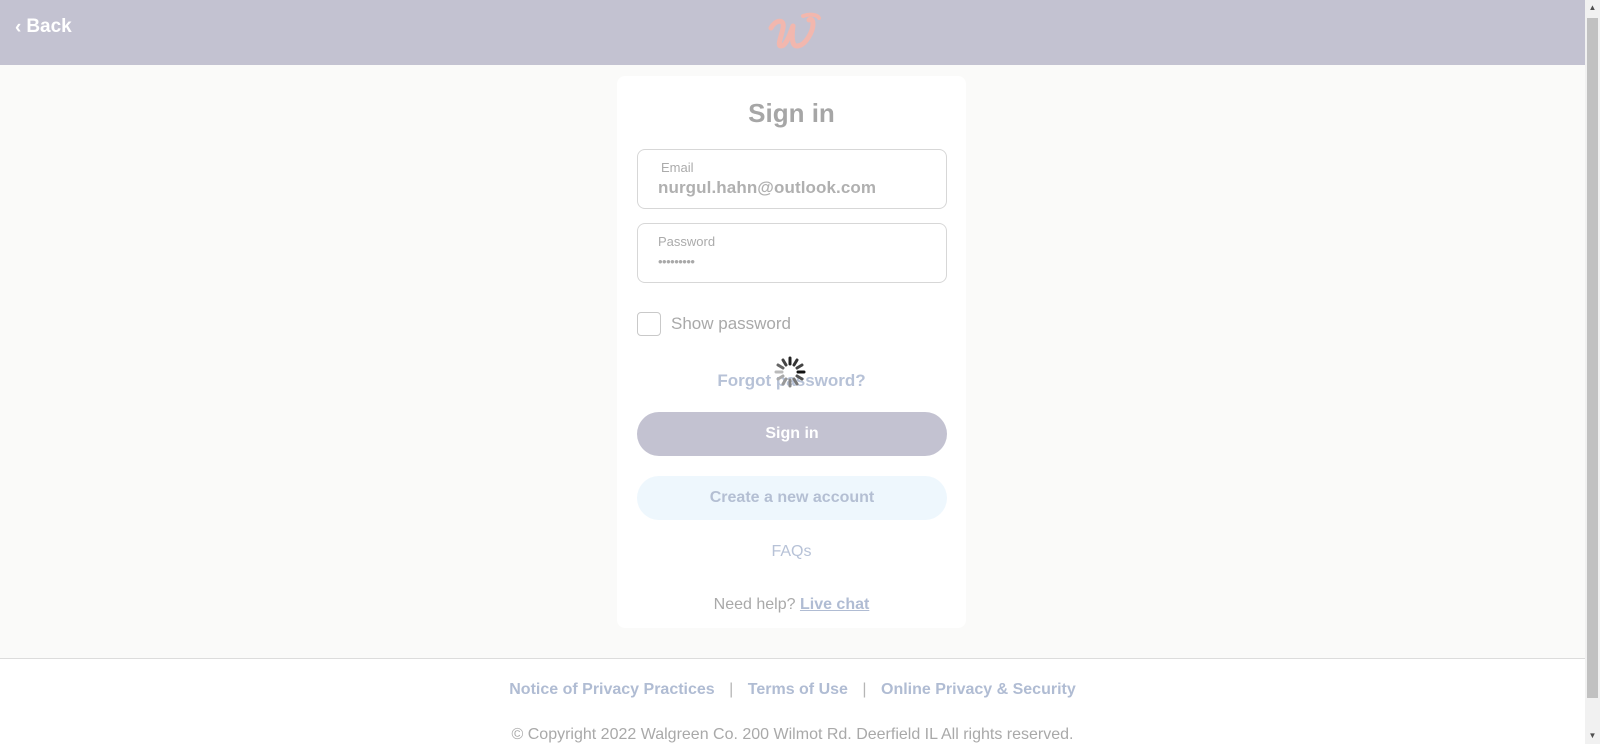  What do you see at coordinates (978, 689) in the screenshot?
I see `online-privacy-link: Online Privacy & Security` at bounding box center [978, 689].